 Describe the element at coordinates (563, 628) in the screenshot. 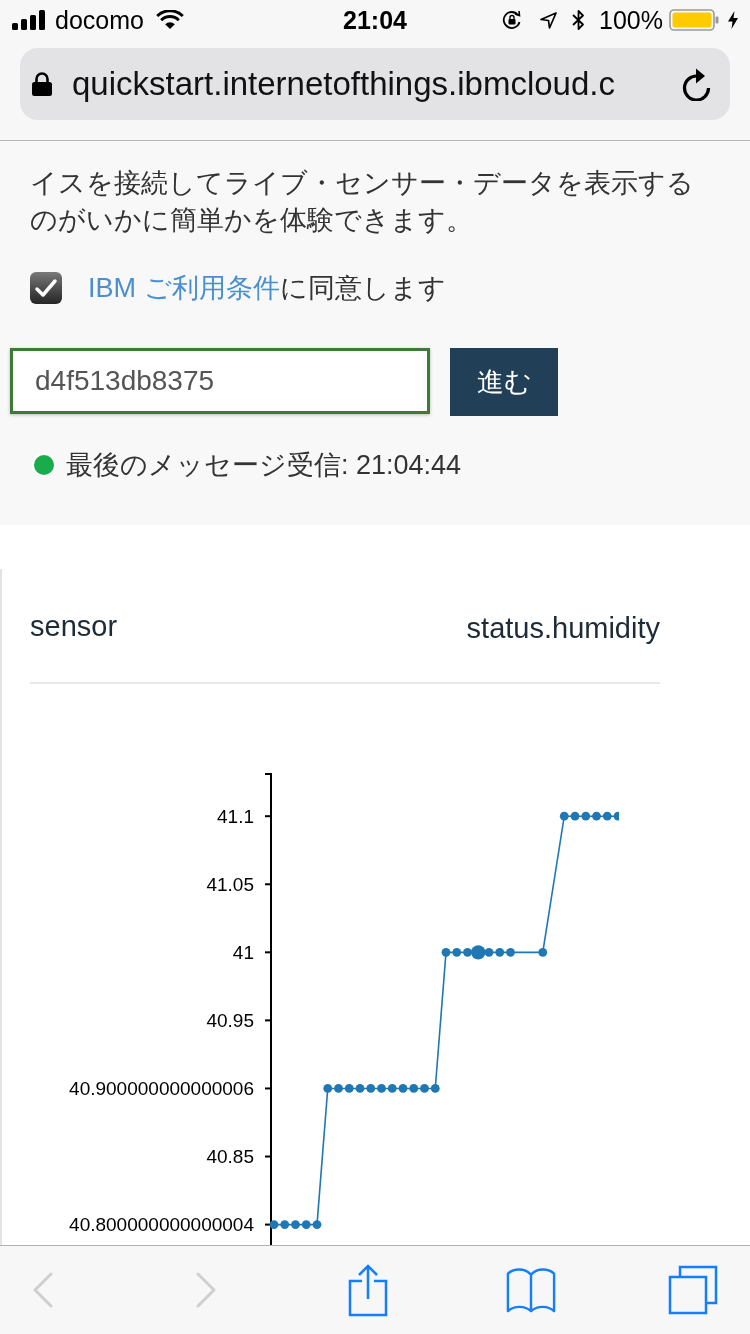

I see `property-name: status.humidity` at that location.